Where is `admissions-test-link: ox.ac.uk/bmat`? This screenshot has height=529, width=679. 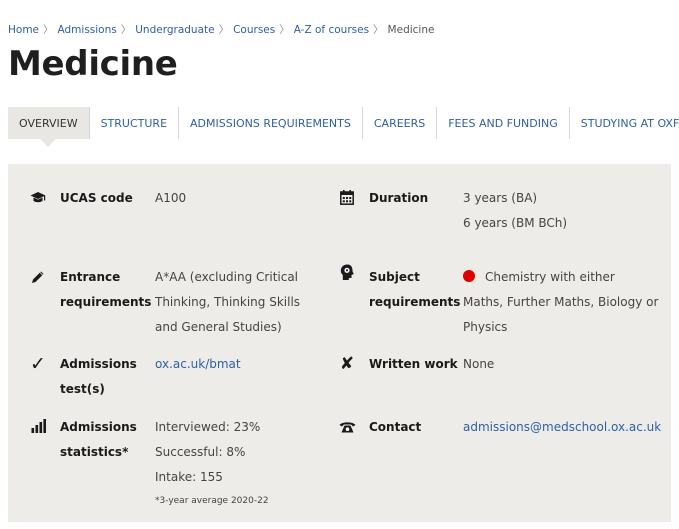 admissions-test-link: ox.ac.uk/bmat is located at coordinates (198, 364).